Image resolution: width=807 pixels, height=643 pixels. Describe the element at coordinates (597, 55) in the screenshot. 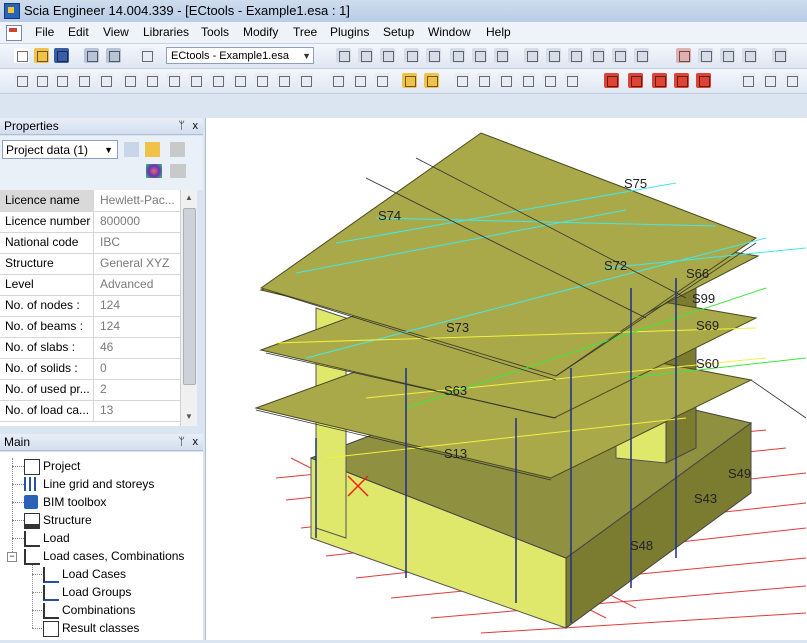

I see `report-icon` at that location.